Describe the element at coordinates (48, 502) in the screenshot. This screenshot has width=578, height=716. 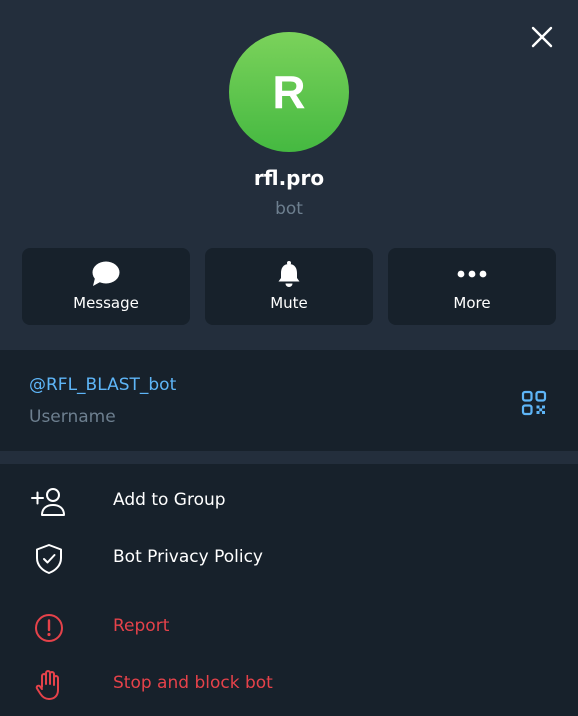
I see `add-user-icon` at that location.